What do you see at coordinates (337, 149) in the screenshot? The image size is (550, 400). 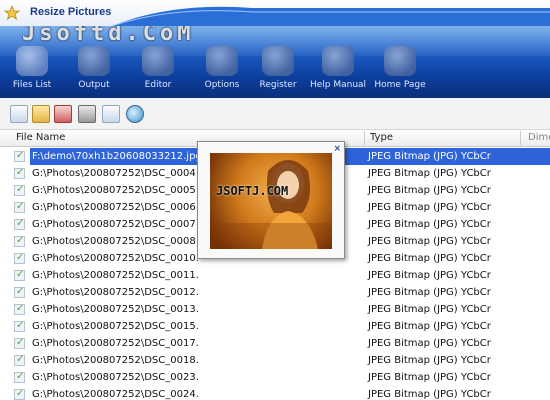 I see `close-icon: ×` at bounding box center [337, 149].